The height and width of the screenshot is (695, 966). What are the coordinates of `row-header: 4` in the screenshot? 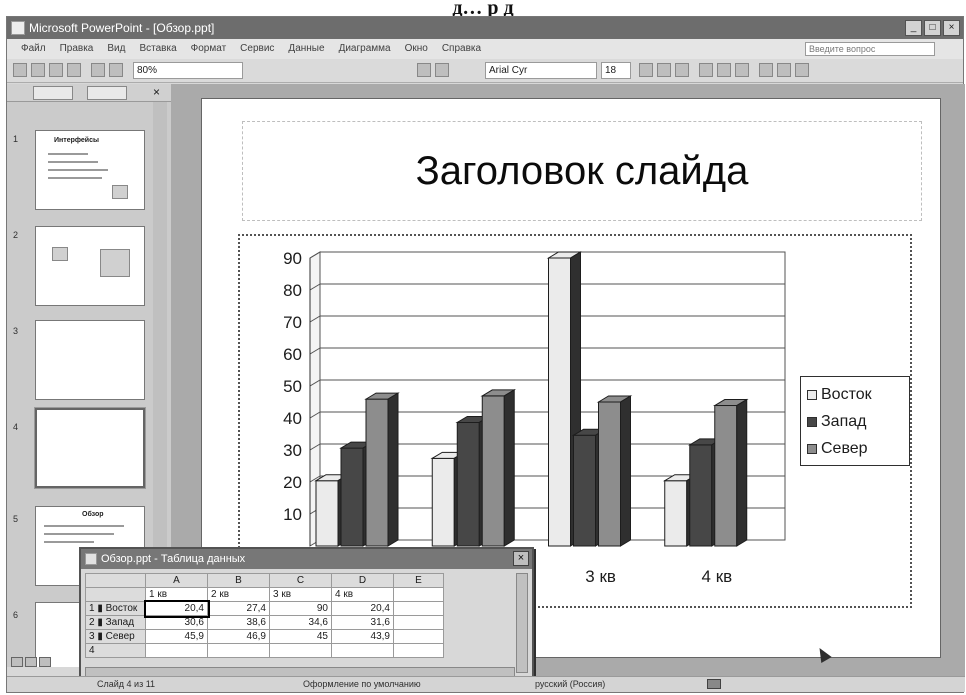 It's located at (115, 650).